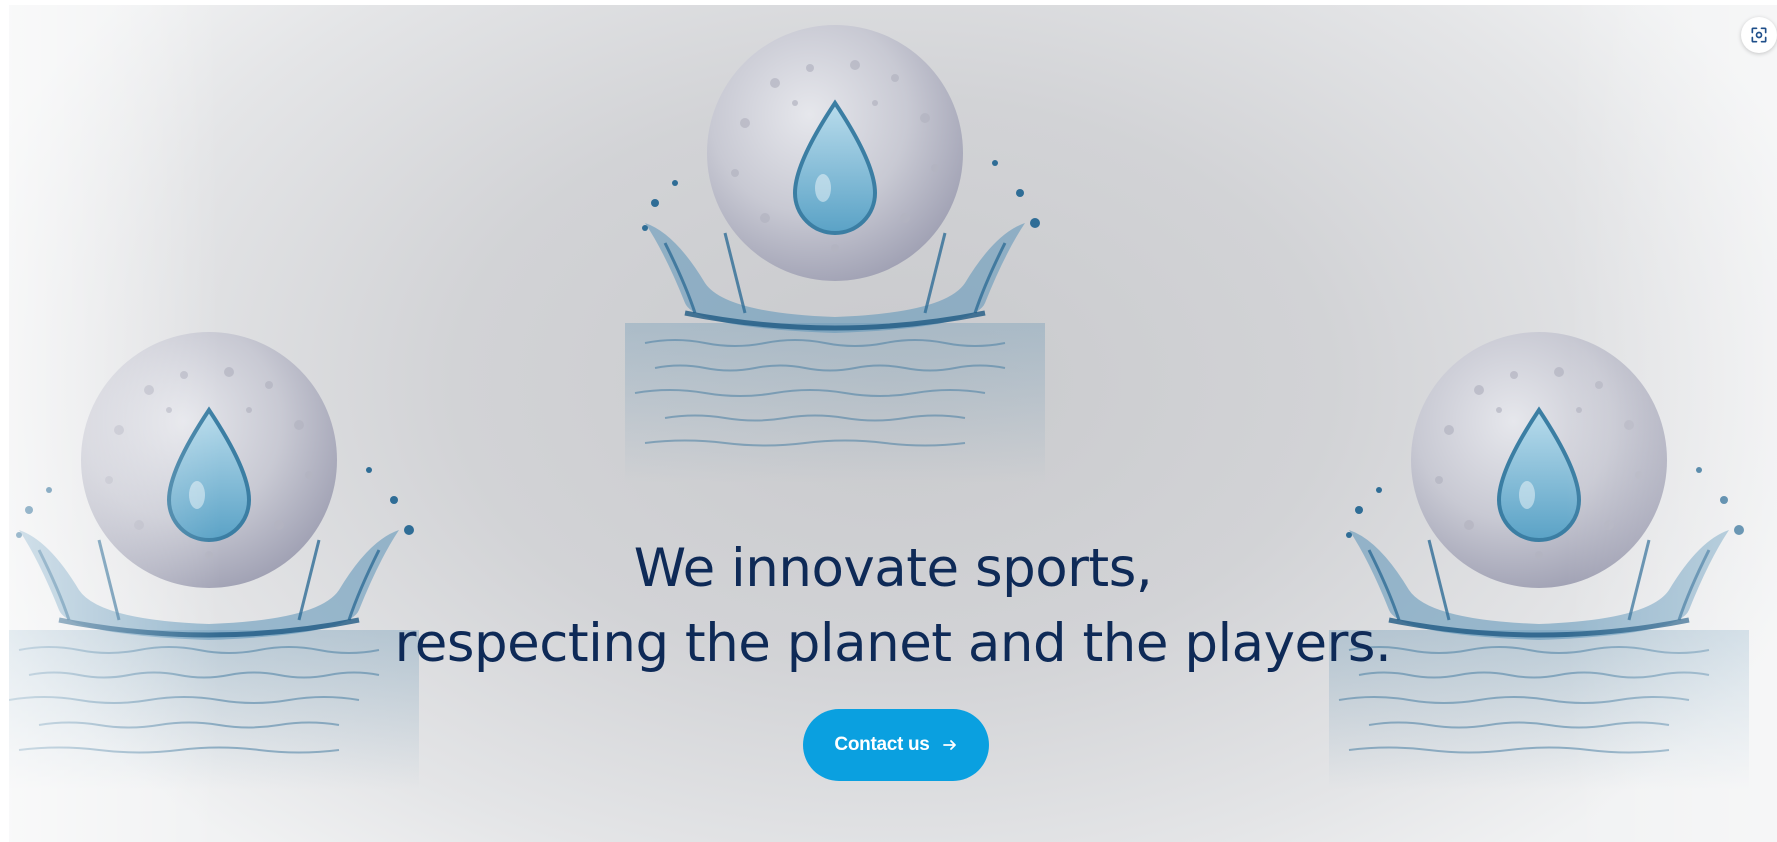  What do you see at coordinates (893, 568) in the screenshot?
I see `hero-headline-line-1: We innovate sports,` at bounding box center [893, 568].